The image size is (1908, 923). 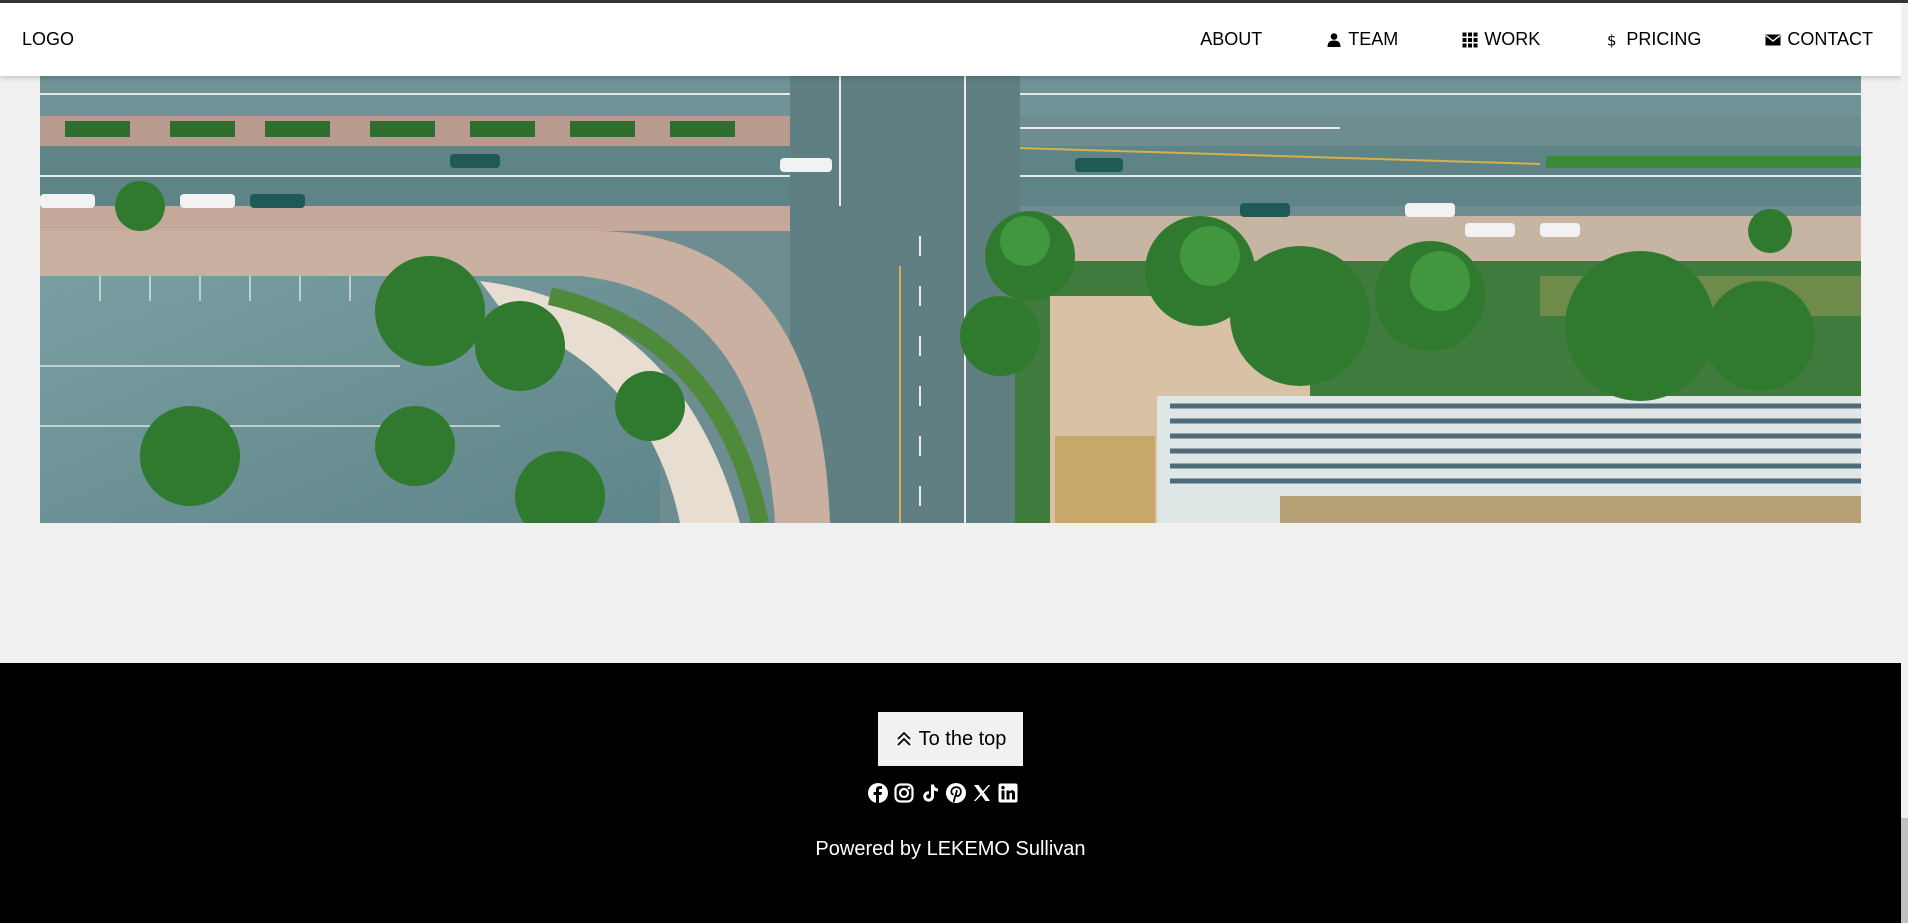 I want to click on envelope-icon, so click(x=1773, y=39).